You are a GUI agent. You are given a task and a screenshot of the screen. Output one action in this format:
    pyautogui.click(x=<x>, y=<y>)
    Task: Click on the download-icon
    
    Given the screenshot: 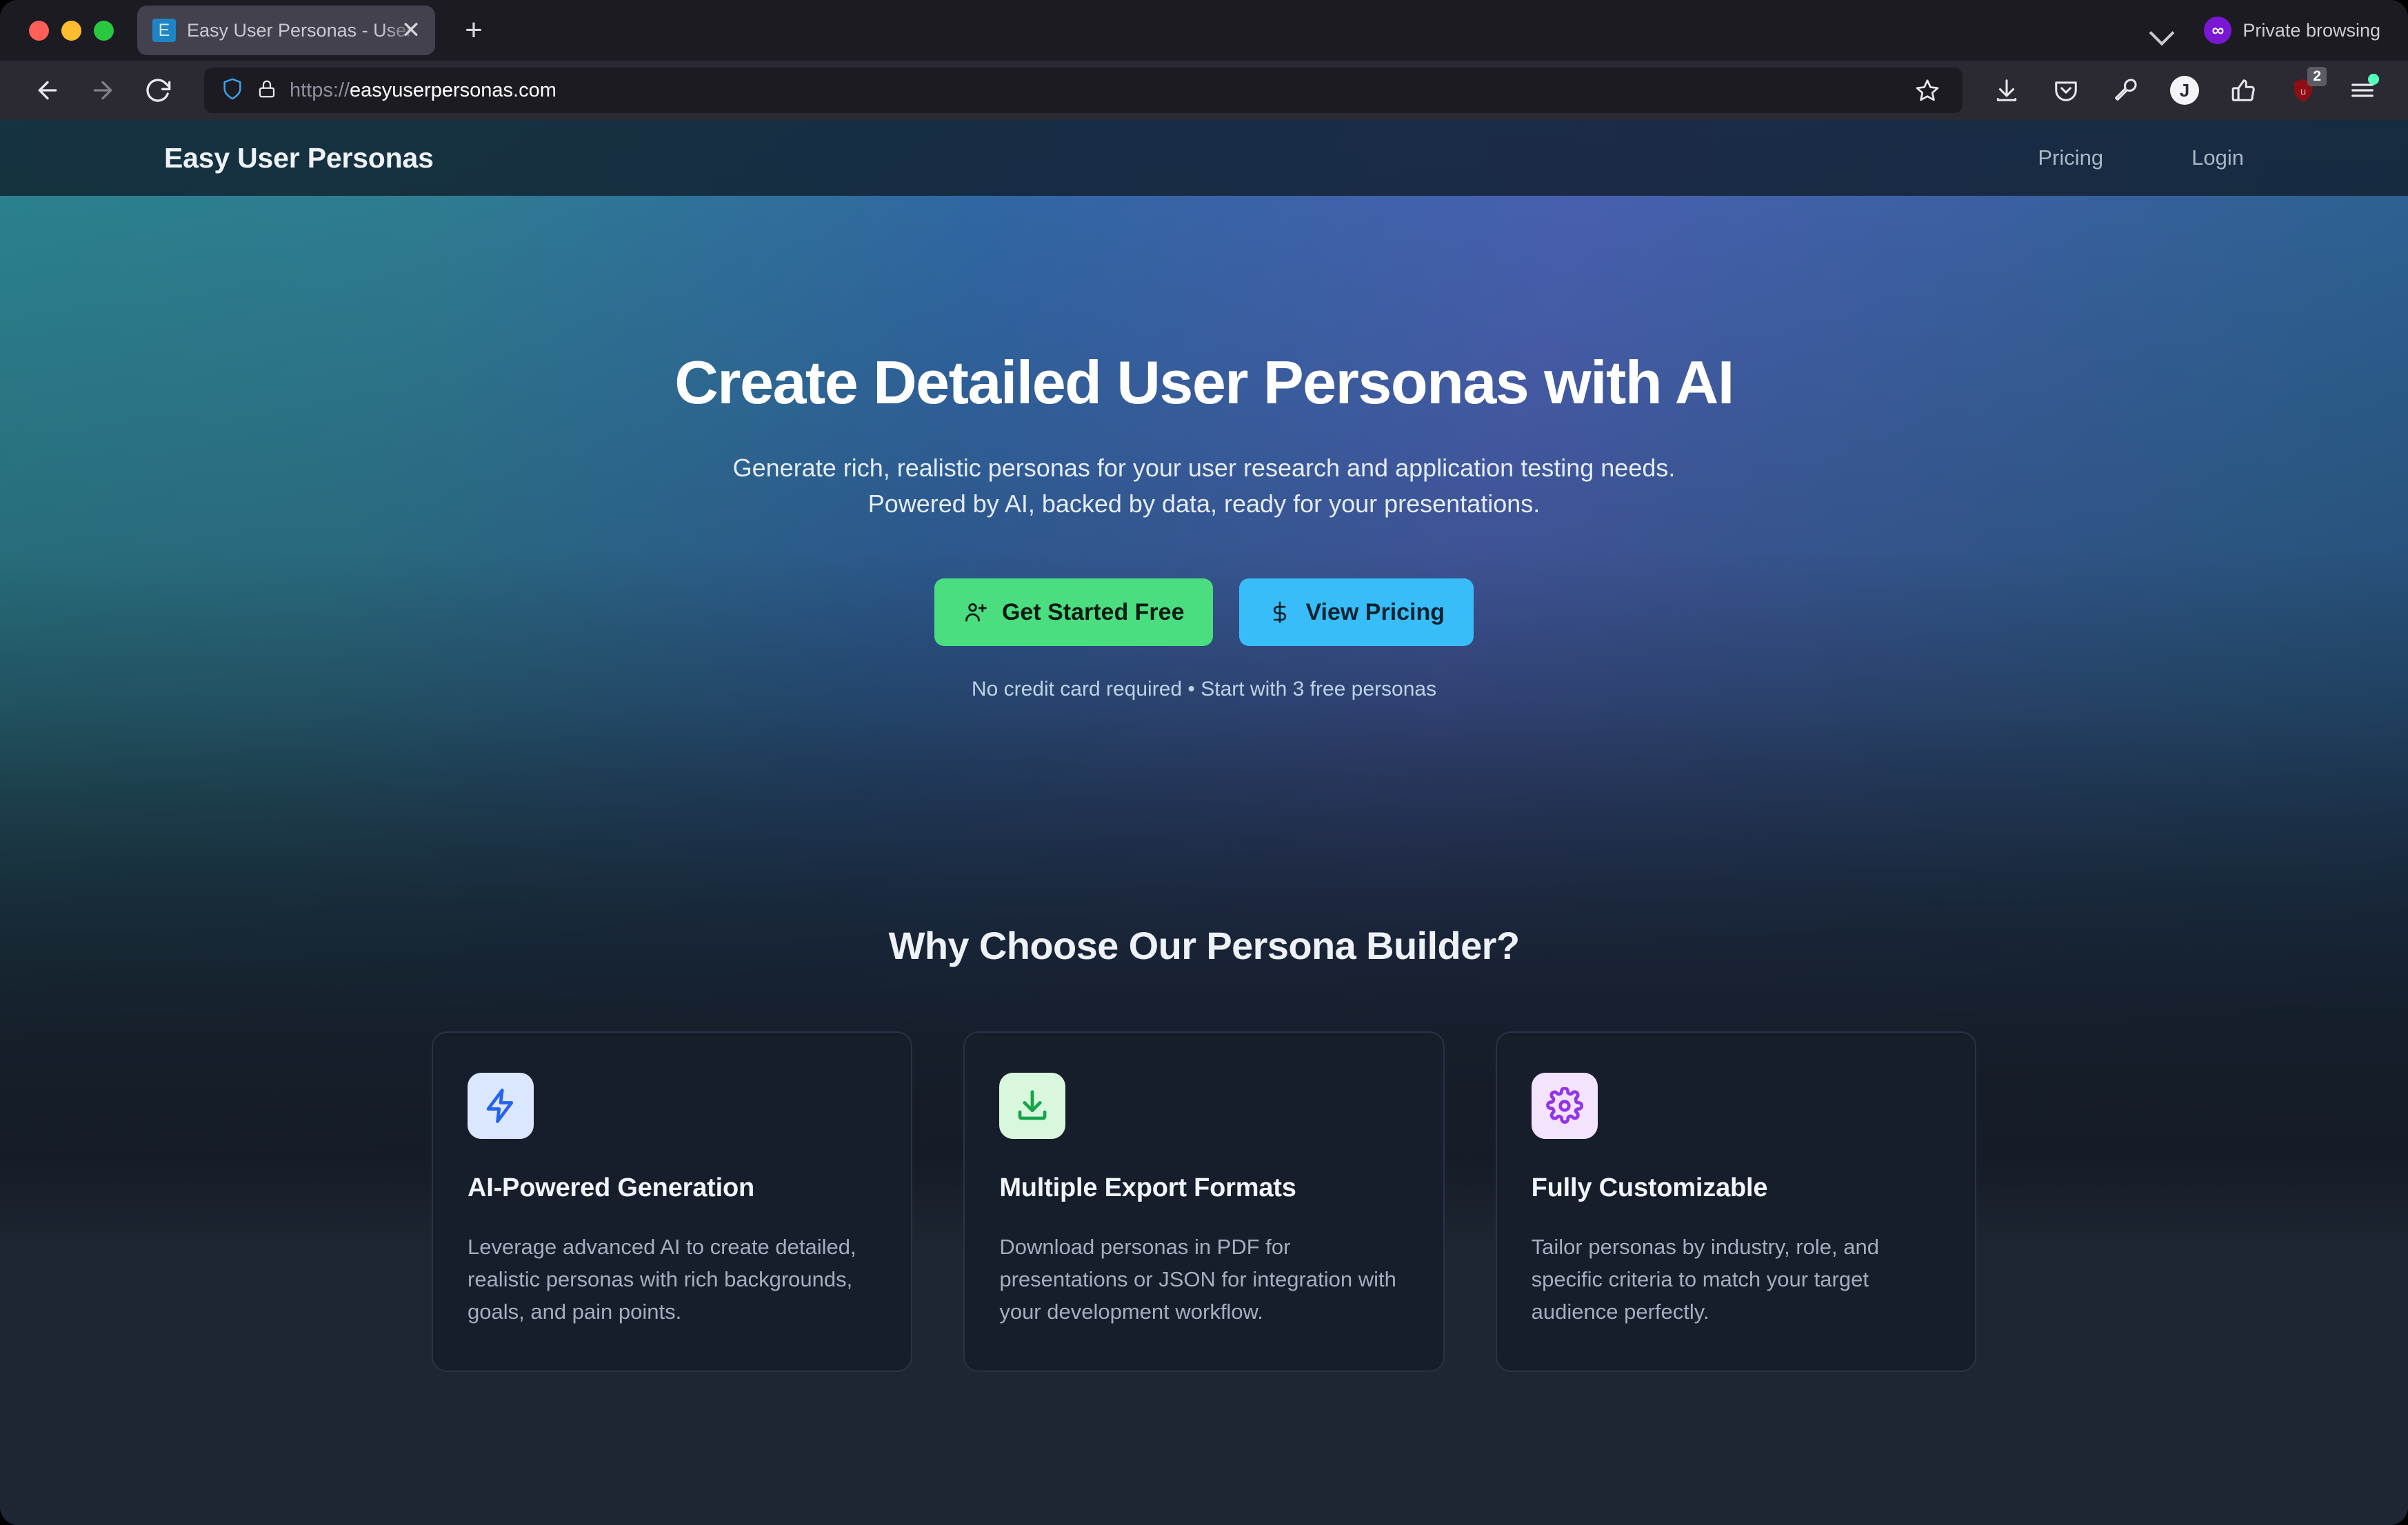 What is the action you would take?
    pyautogui.click(x=1032, y=1105)
    